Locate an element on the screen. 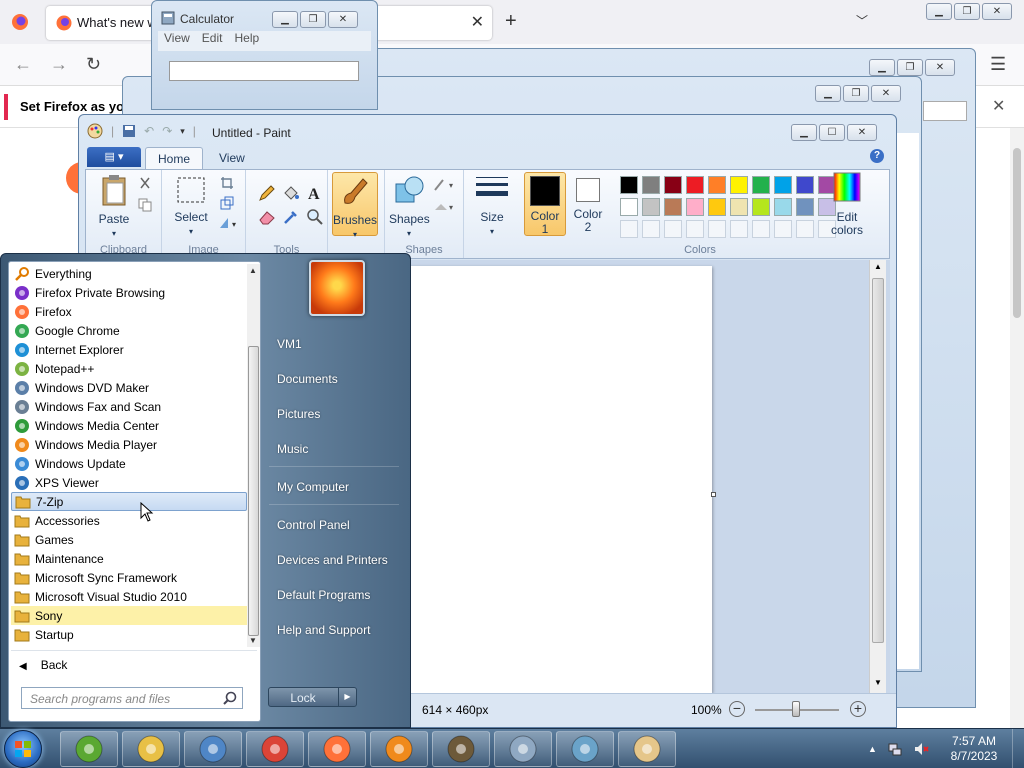 The height and width of the screenshot is (768, 1024). resize-icon is located at coordinates (227, 203).